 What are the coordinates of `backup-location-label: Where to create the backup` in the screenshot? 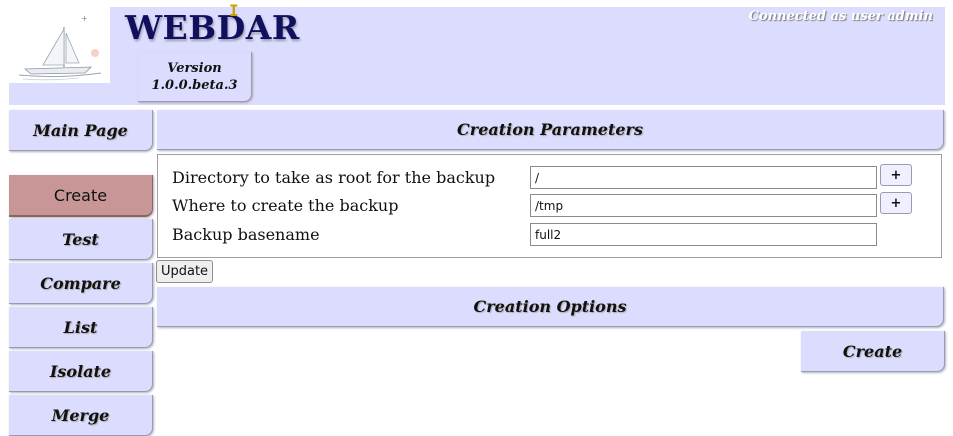 It's located at (285, 205).